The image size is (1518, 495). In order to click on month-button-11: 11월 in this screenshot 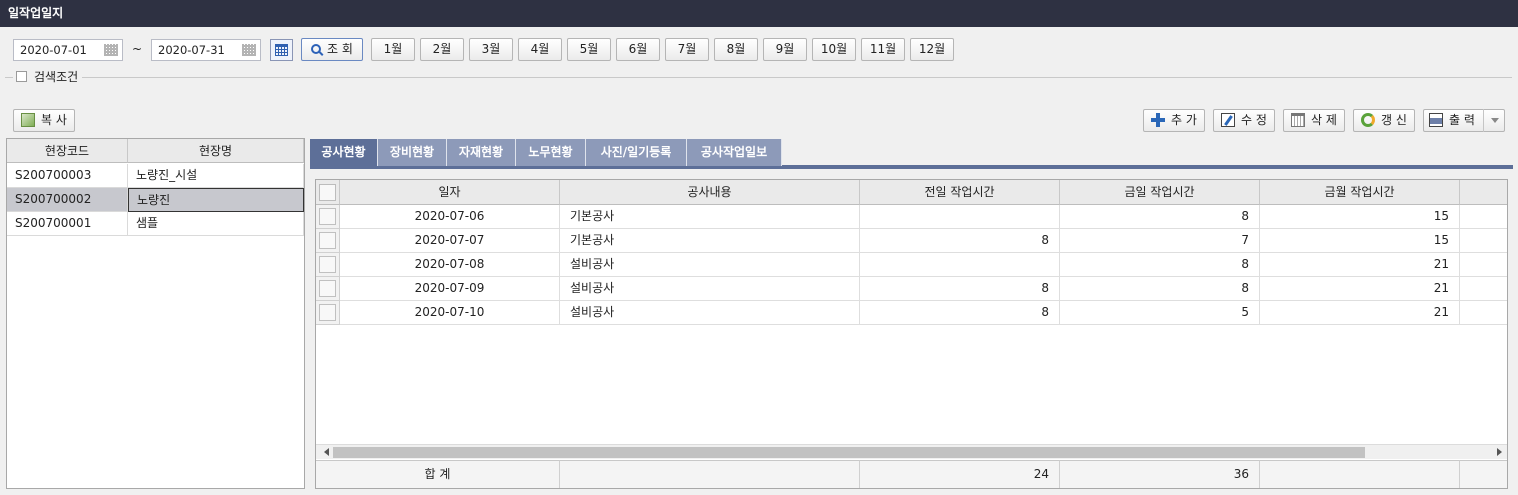, I will do `click(883, 49)`.